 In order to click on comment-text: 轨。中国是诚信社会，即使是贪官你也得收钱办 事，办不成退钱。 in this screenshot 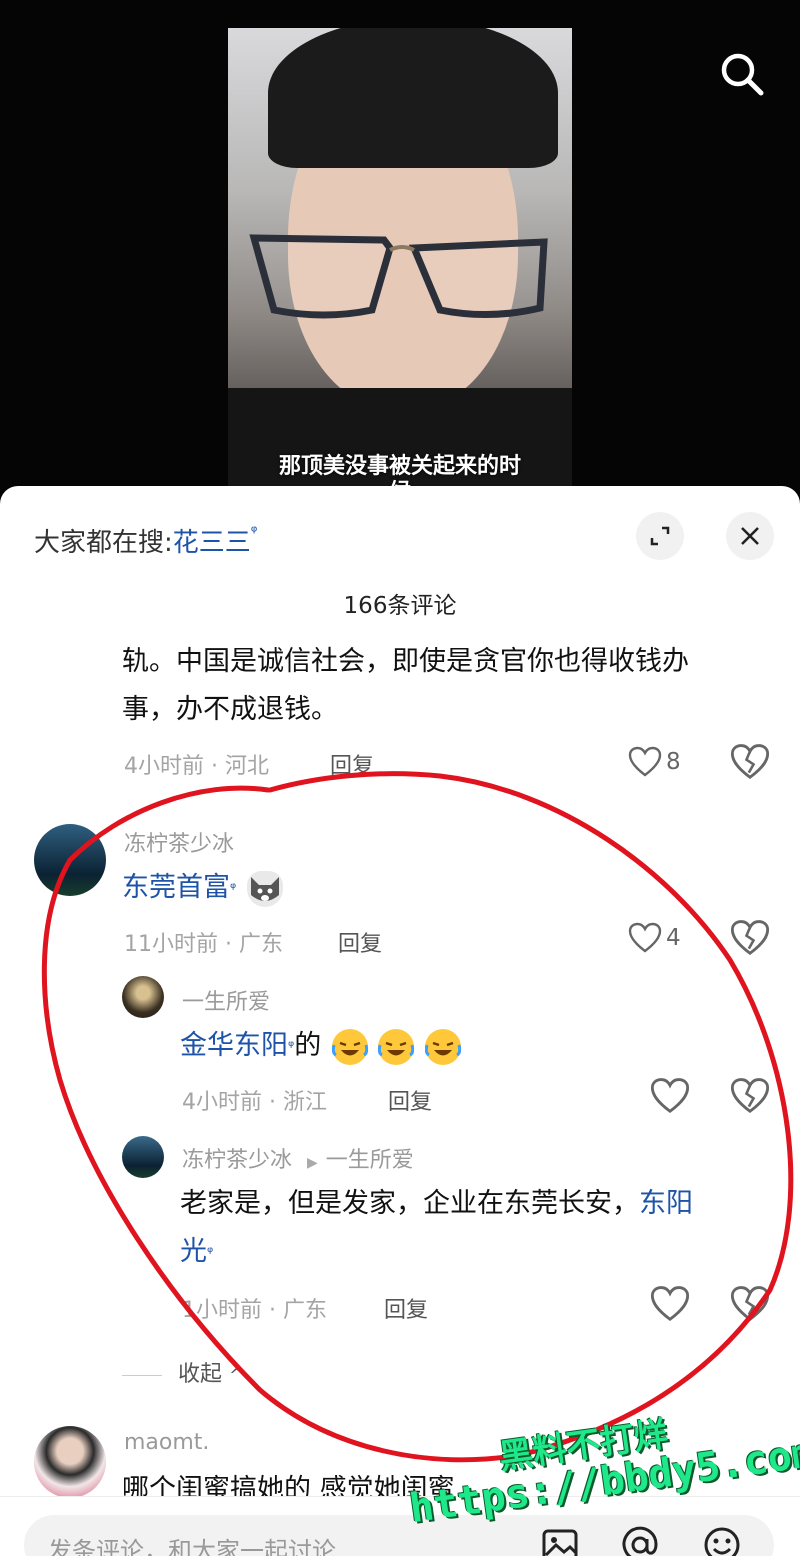, I will do `click(405, 686)`.